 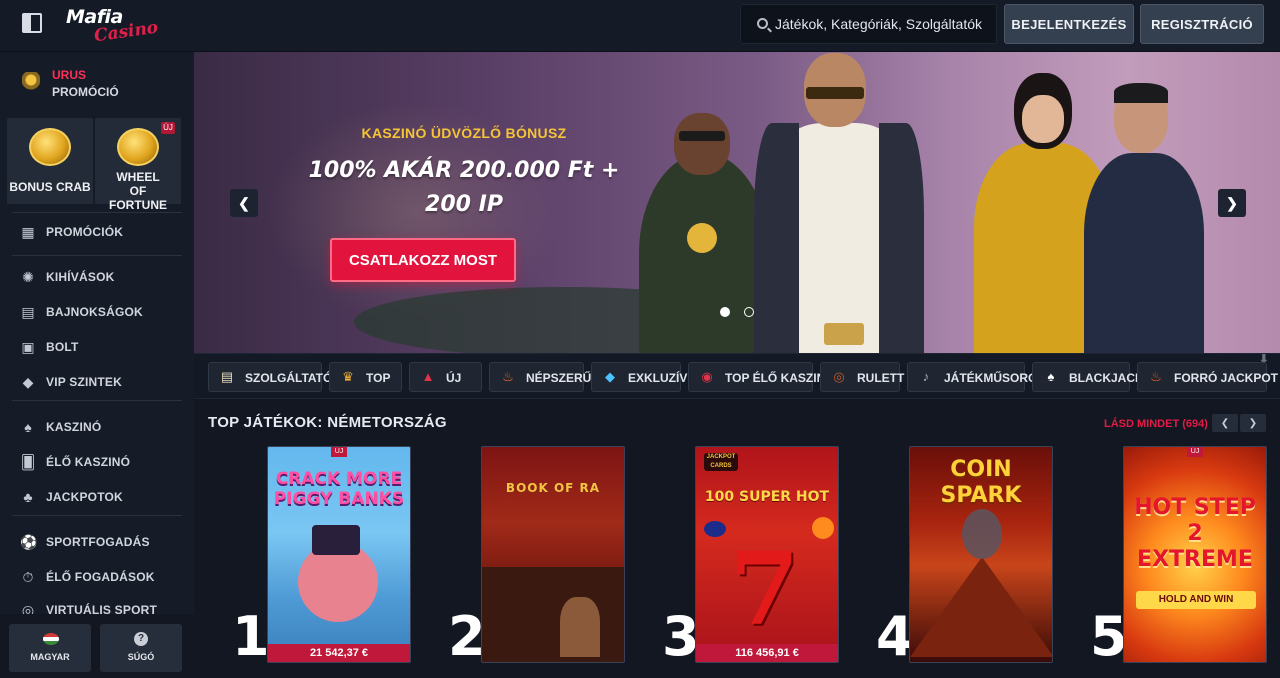 I want to click on temple-silhouette, so click(x=553, y=614).